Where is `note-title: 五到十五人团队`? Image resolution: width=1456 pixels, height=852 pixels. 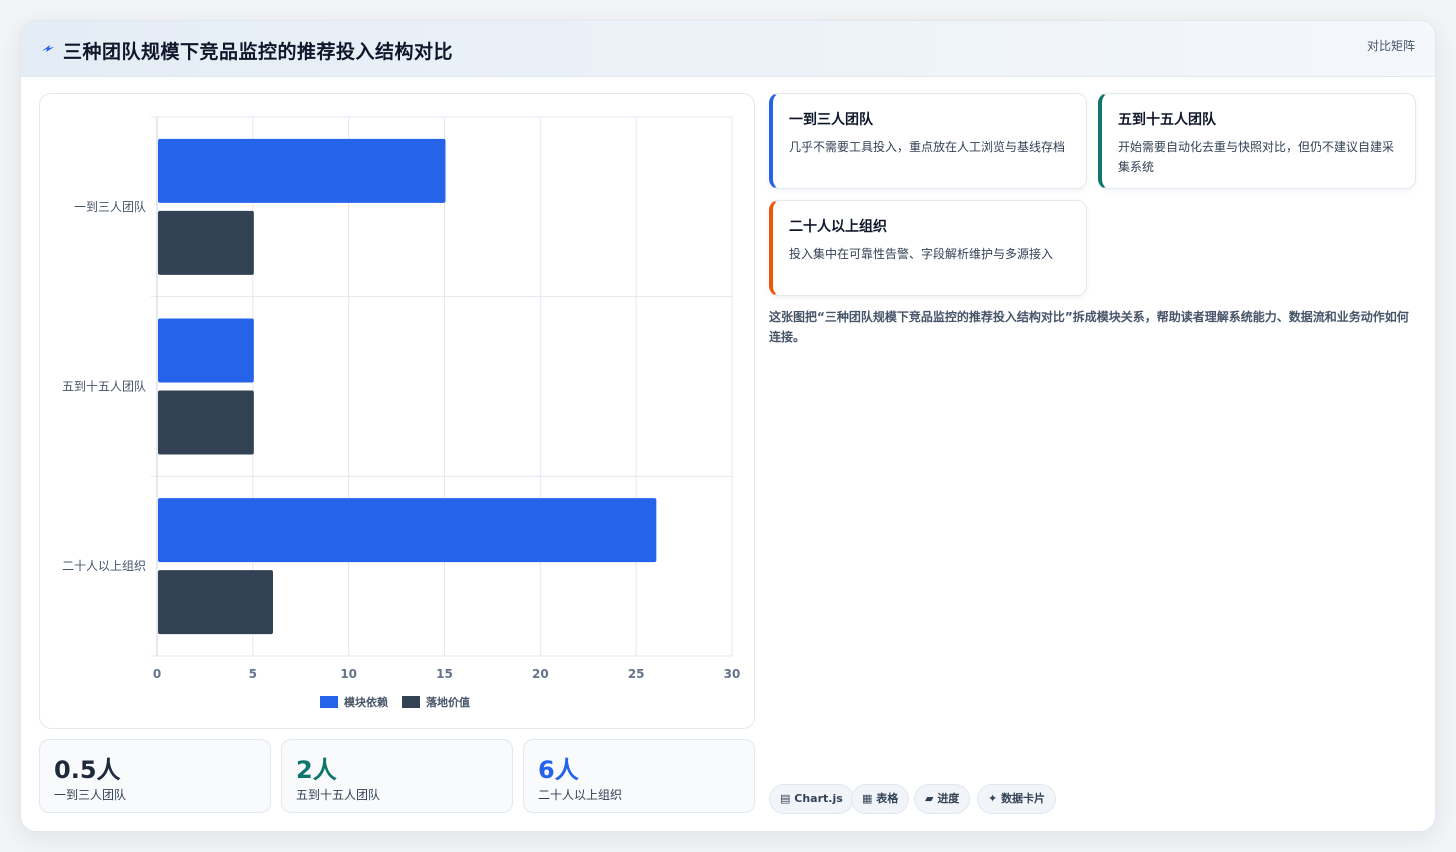 note-title: 五到十五人团队 is located at coordinates (1167, 120).